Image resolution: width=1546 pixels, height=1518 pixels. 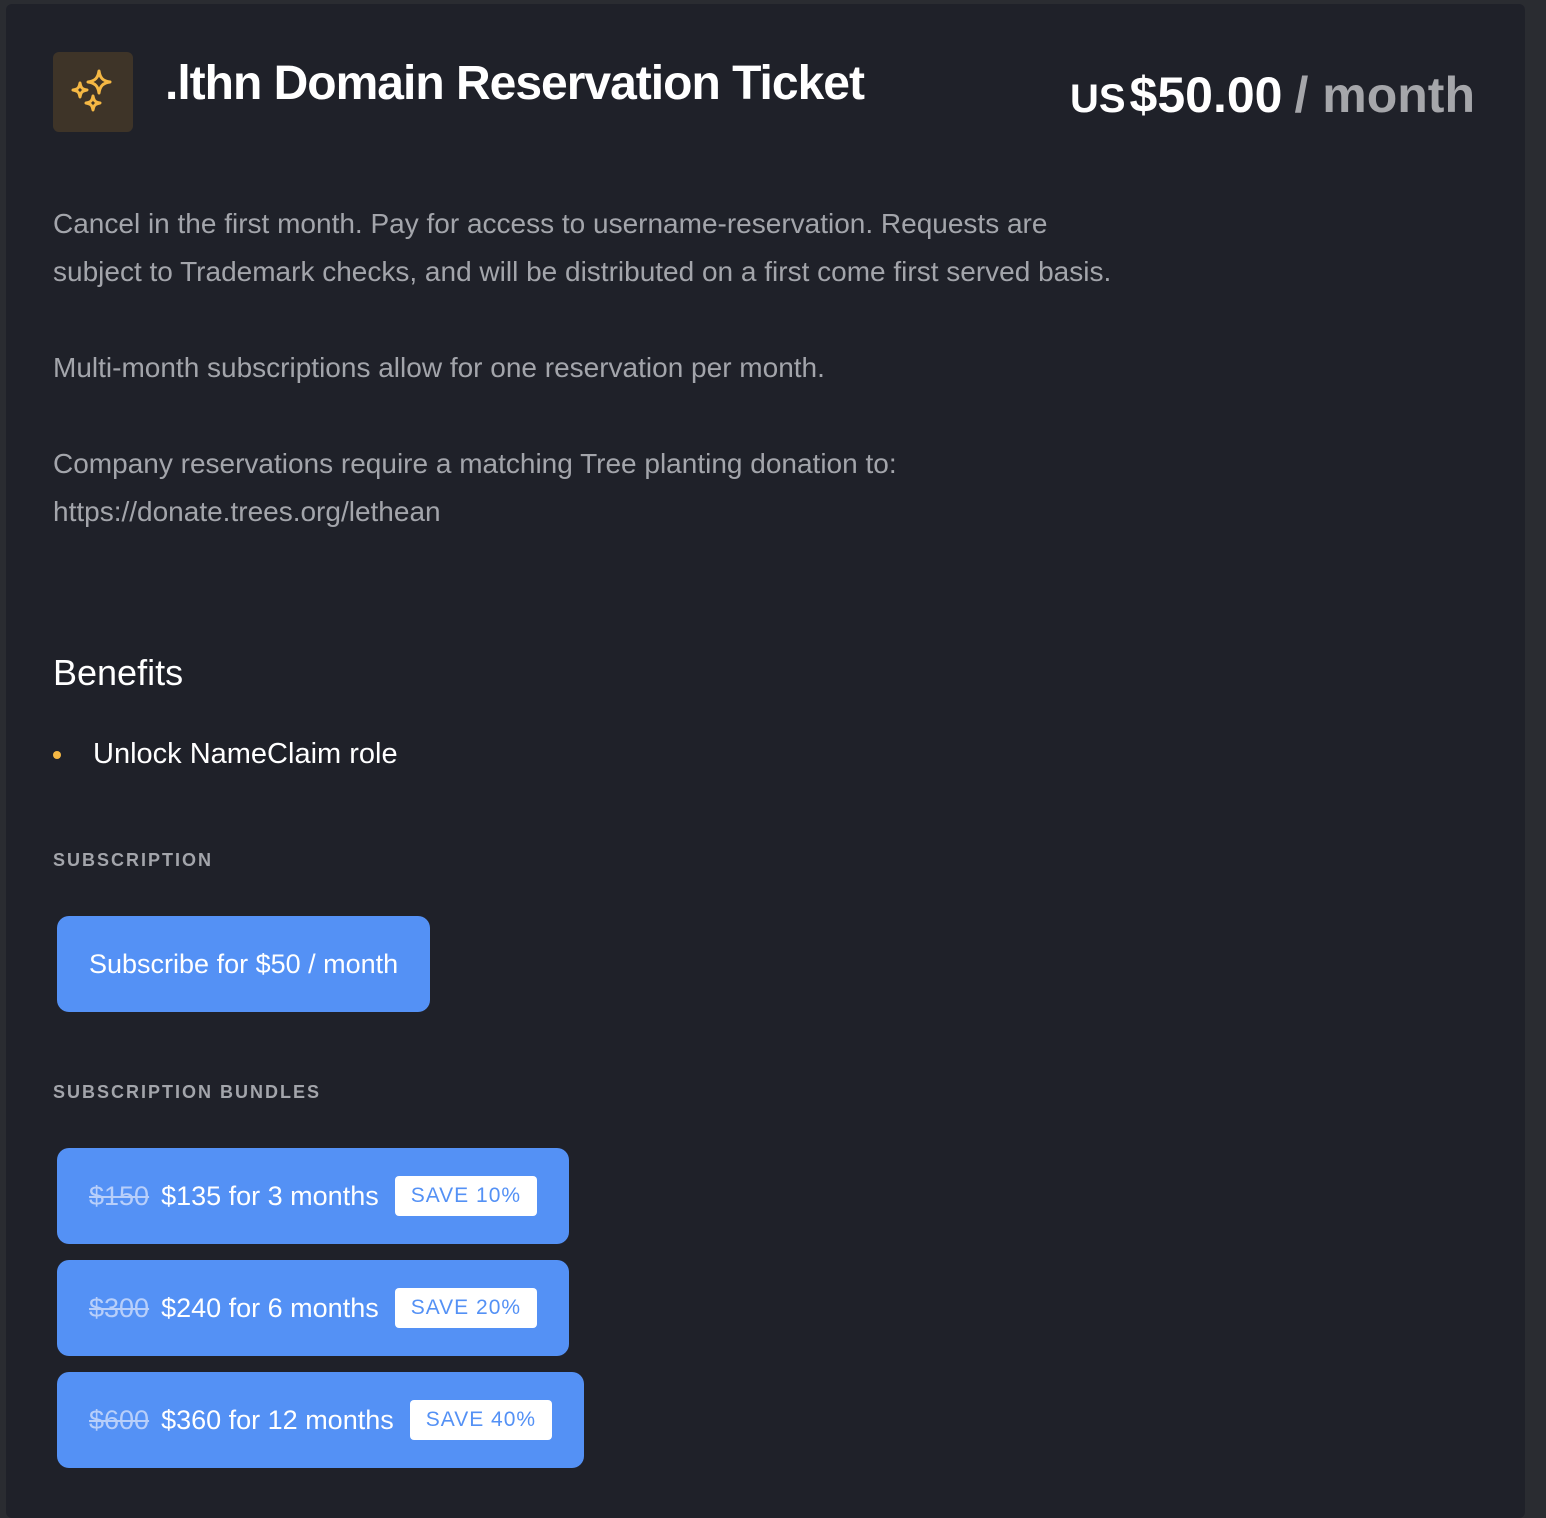 What do you see at coordinates (119, 1195) in the screenshot?
I see `bundle-original-price: $150` at bounding box center [119, 1195].